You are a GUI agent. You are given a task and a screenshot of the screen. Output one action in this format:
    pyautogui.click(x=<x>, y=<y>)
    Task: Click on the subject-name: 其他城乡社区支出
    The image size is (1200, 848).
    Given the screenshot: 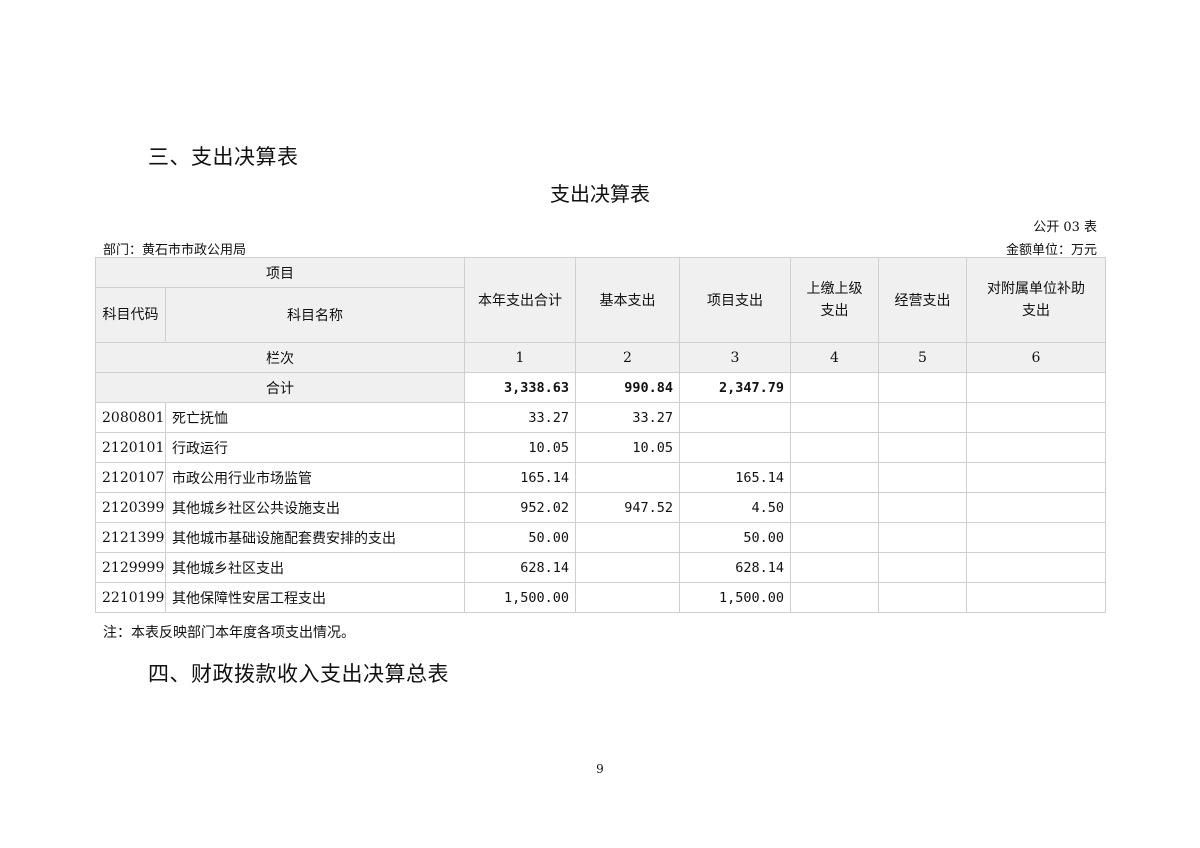 What is the action you would take?
    pyautogui.click(x=315, y=567)
    